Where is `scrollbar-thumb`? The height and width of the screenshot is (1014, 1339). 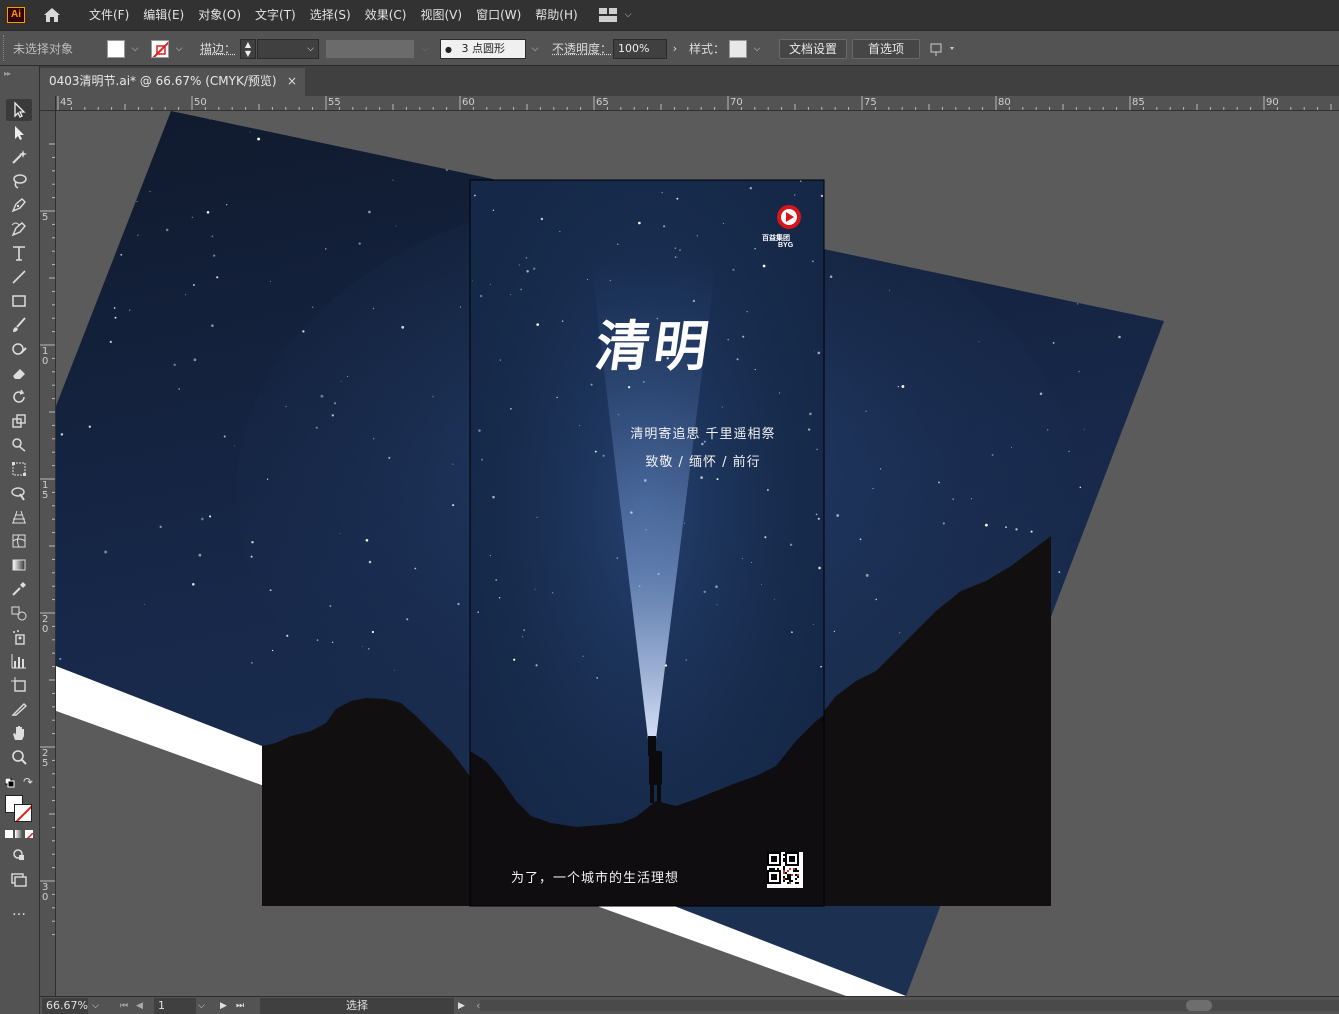
scrollbar-thumb is located at coordinates (1199, 1005).